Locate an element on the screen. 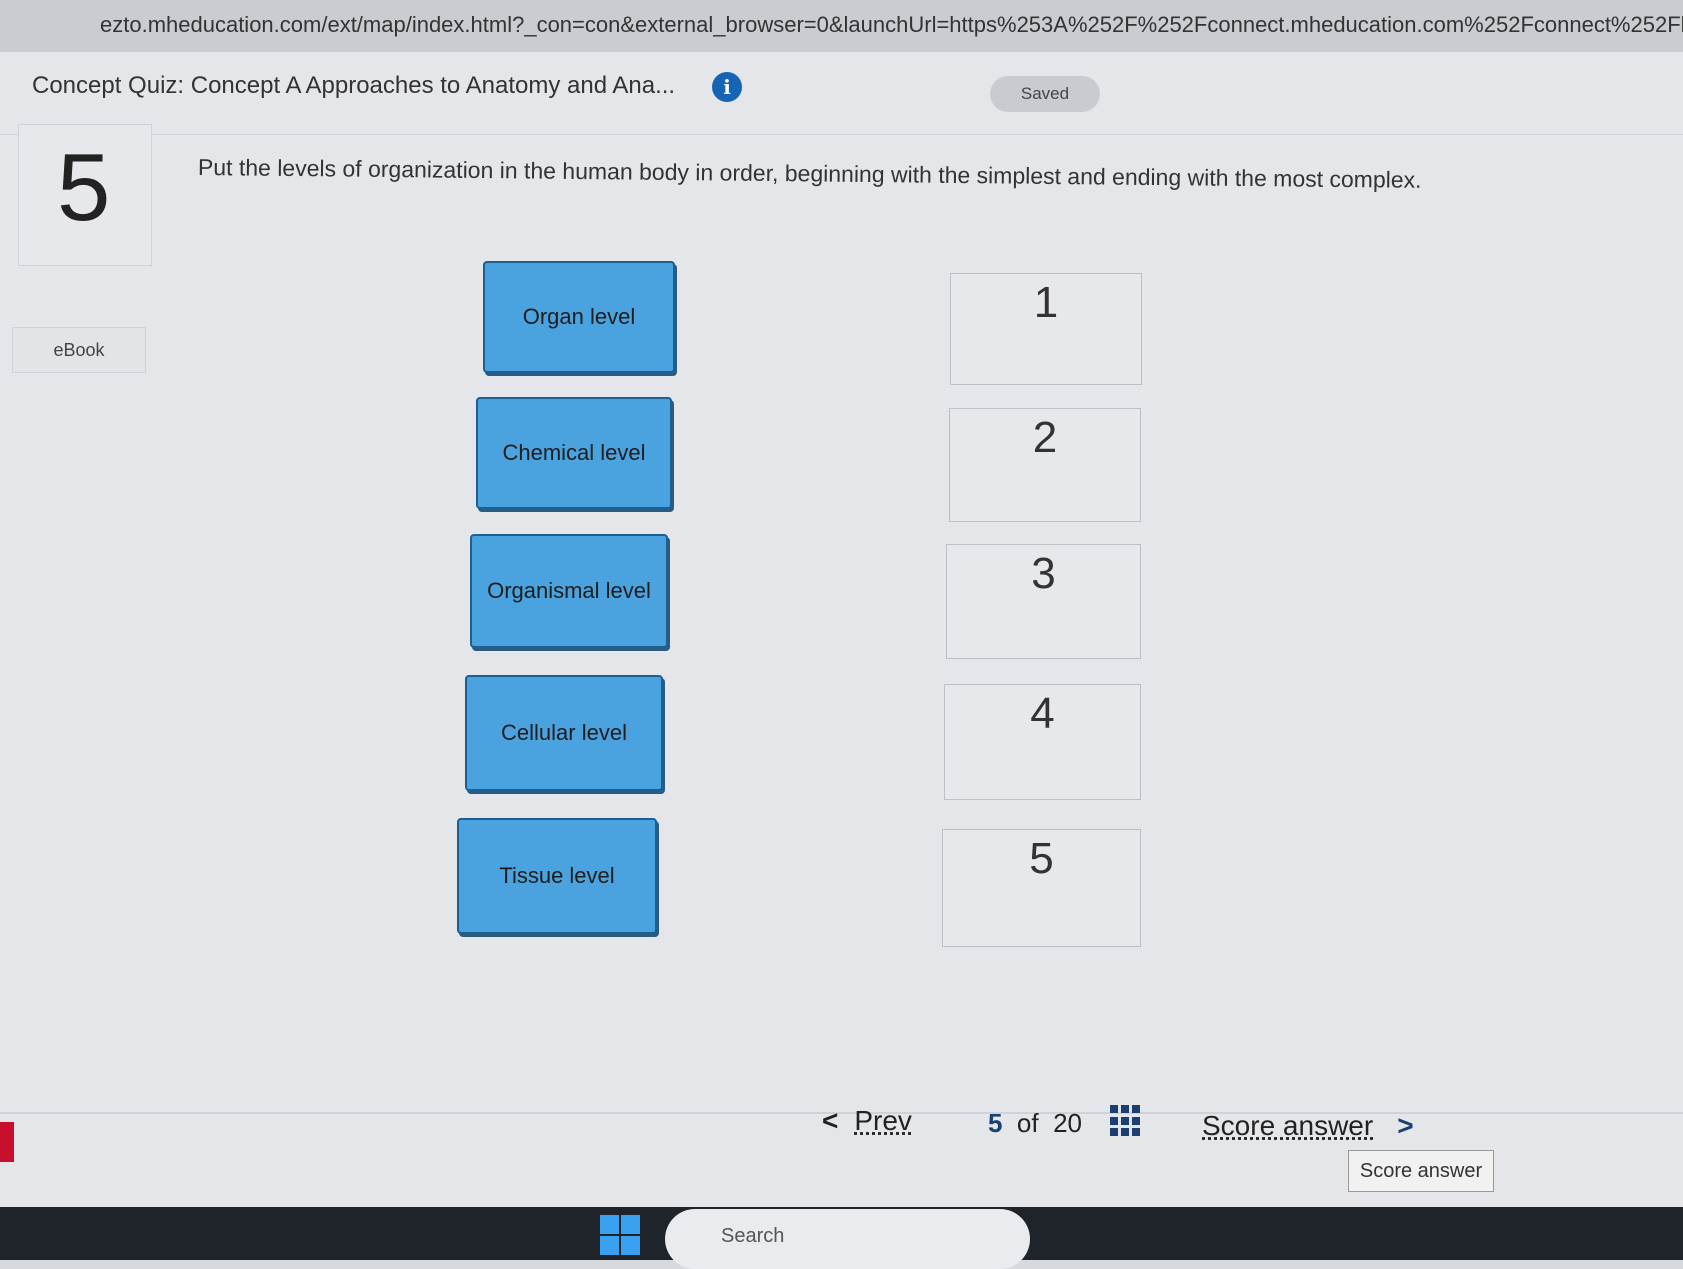  total-pages: 20 is located at coordinates (1067, 1123).